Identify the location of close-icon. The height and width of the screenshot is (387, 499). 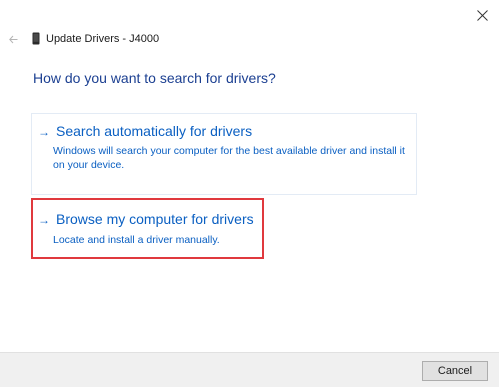
(482, 15).